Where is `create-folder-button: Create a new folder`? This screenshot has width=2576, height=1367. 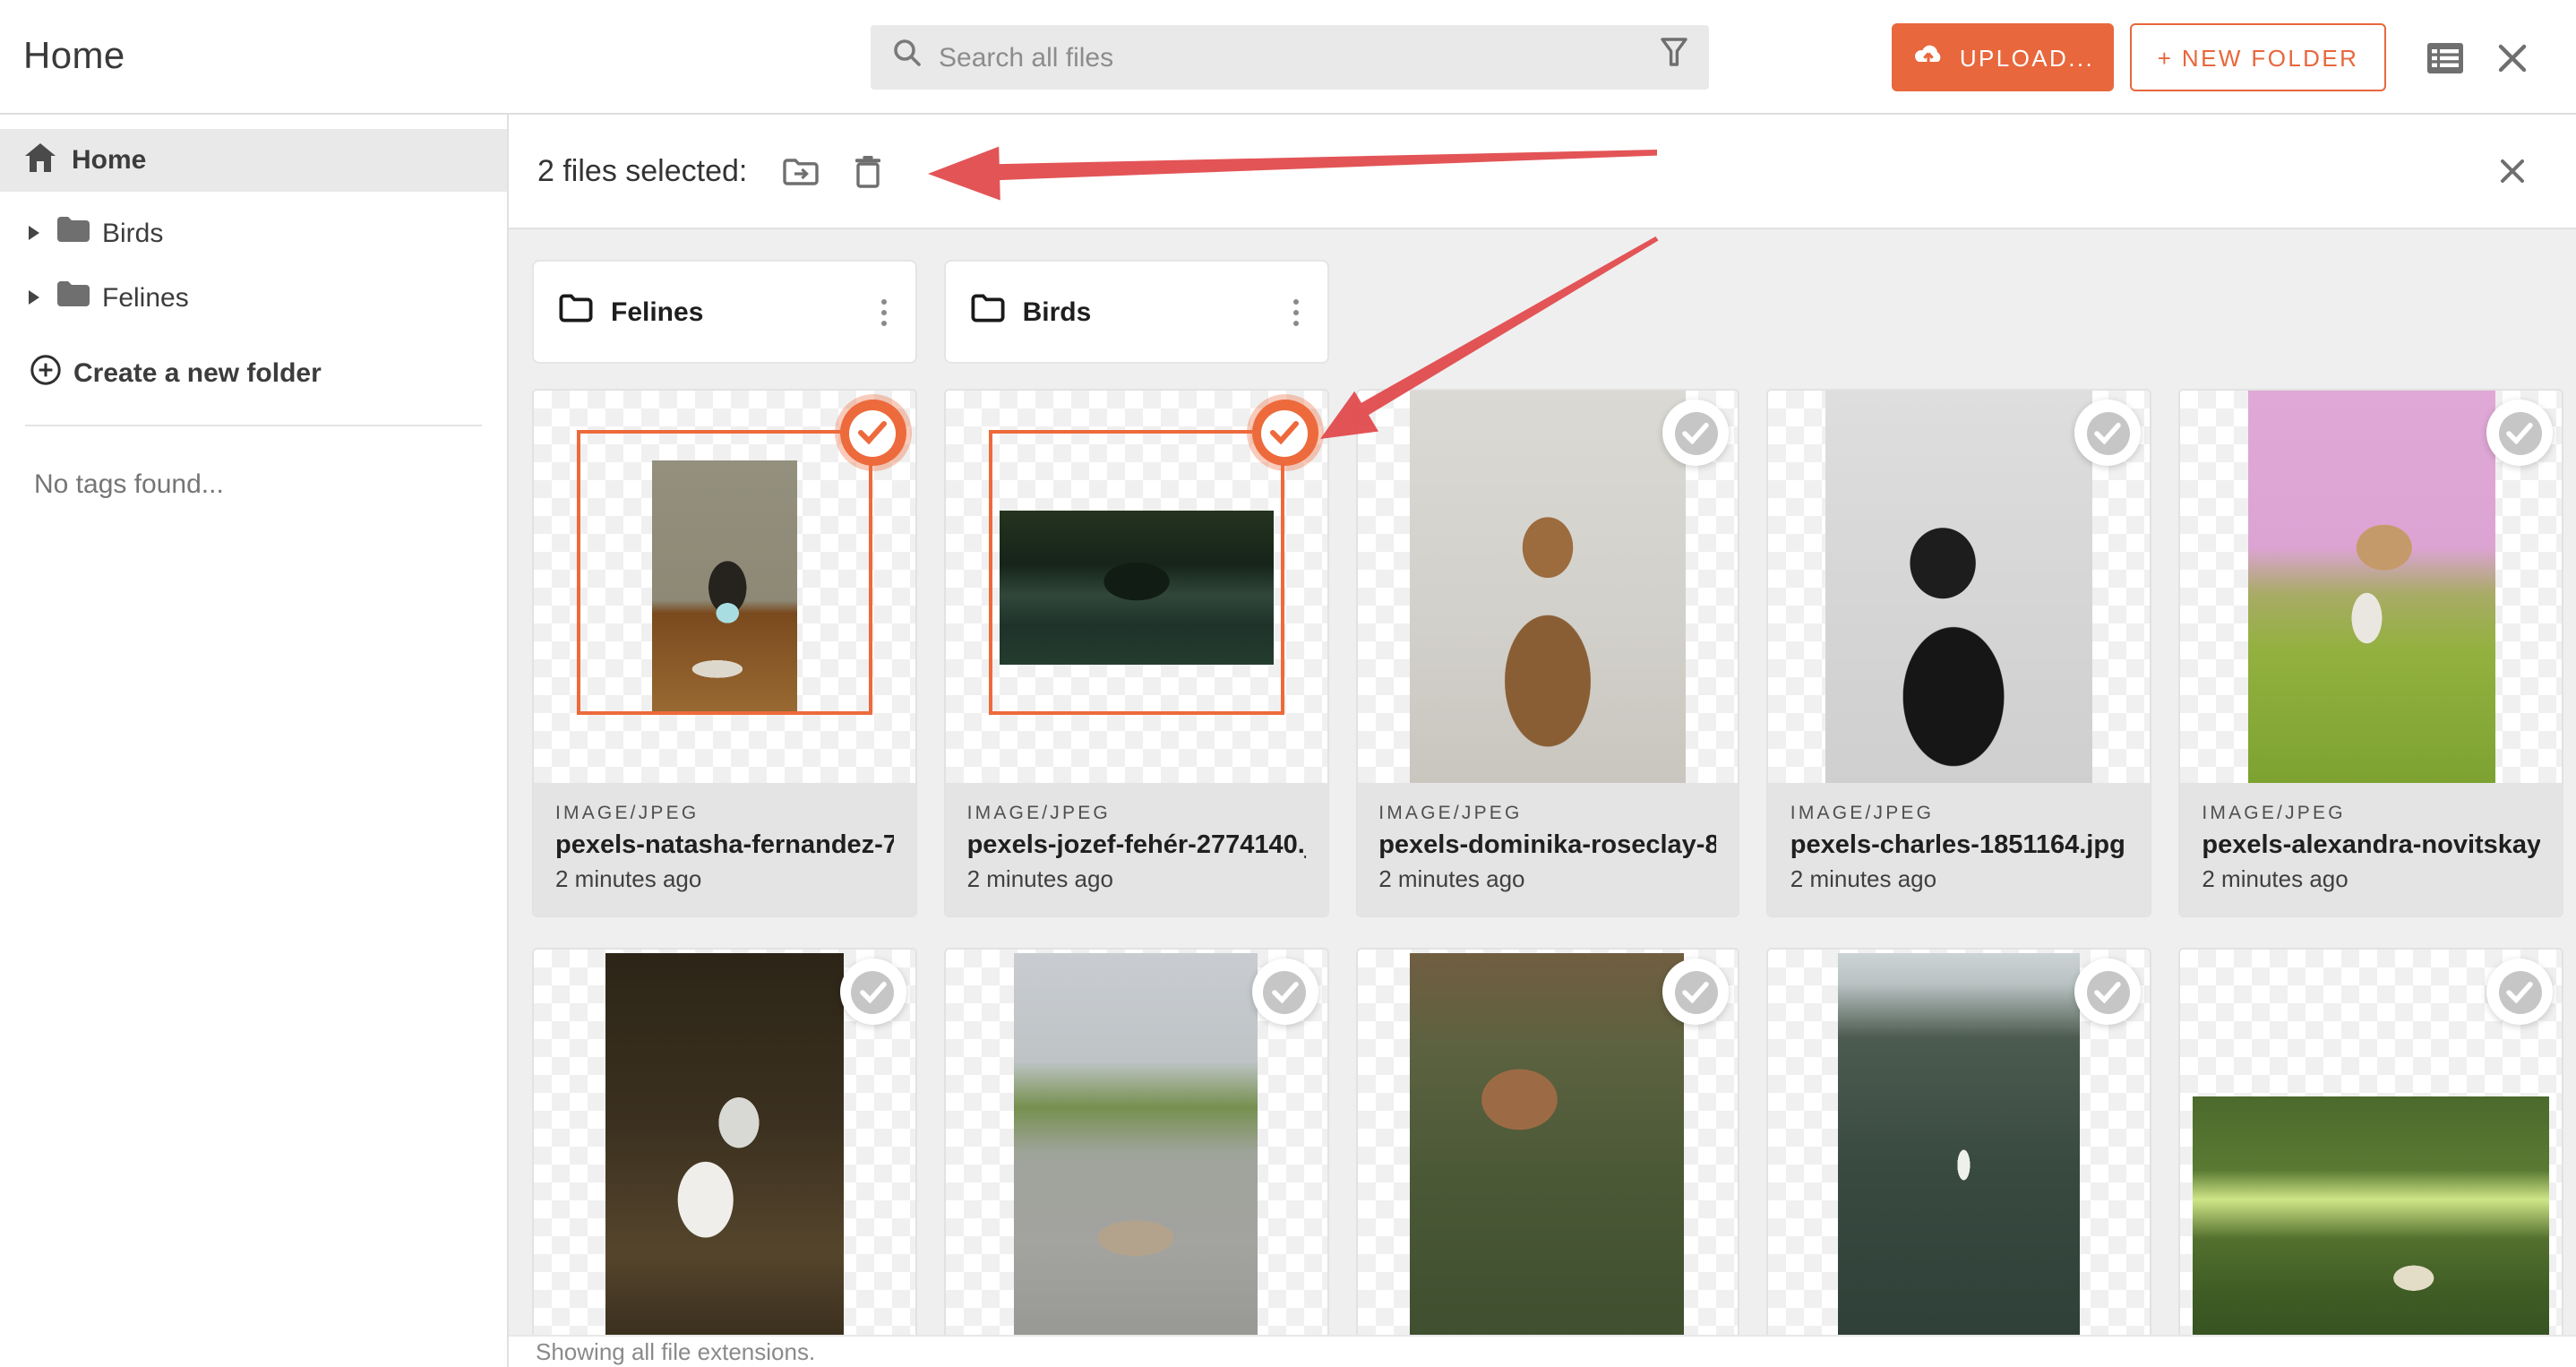 create-folder-button: Create a new folder is located at coordinates (253, 372).